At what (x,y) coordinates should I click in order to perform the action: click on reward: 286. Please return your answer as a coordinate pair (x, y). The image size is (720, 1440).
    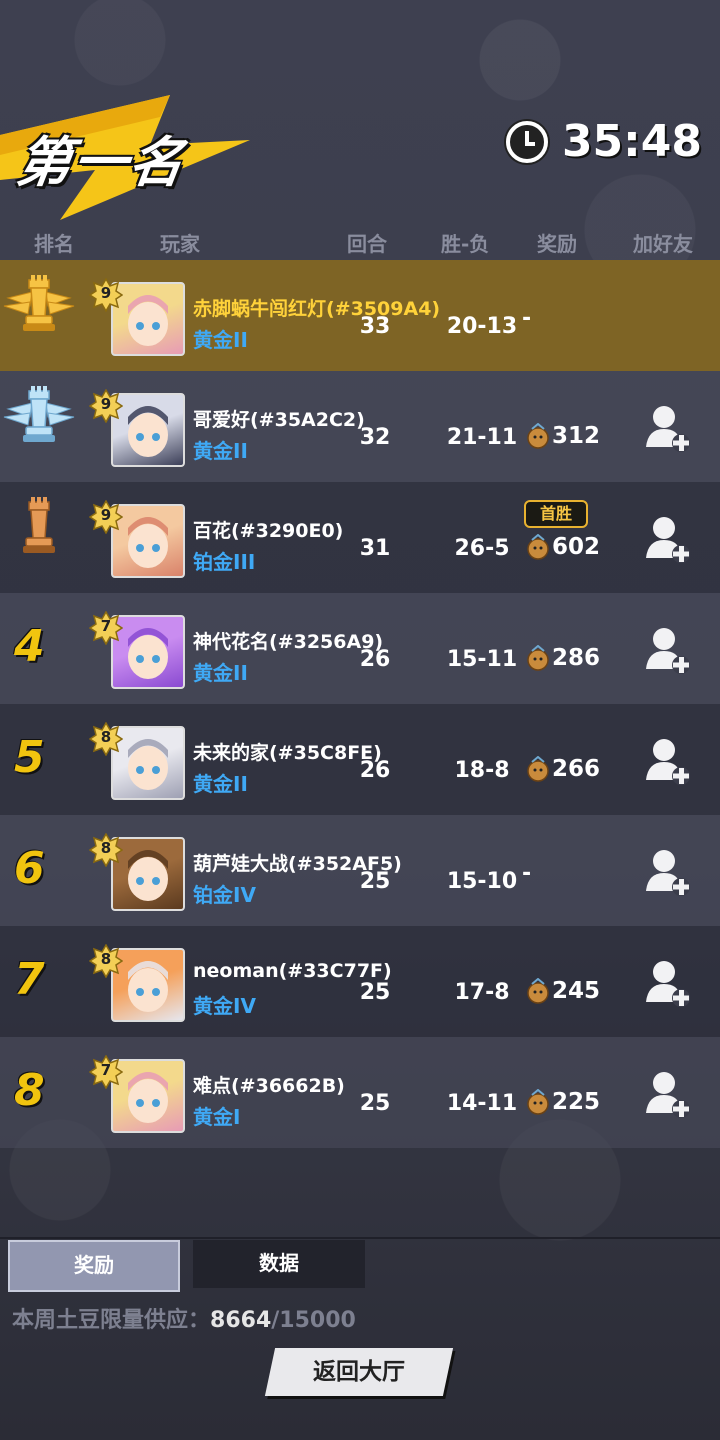
    Looking at the image, I should click on (563, 658).